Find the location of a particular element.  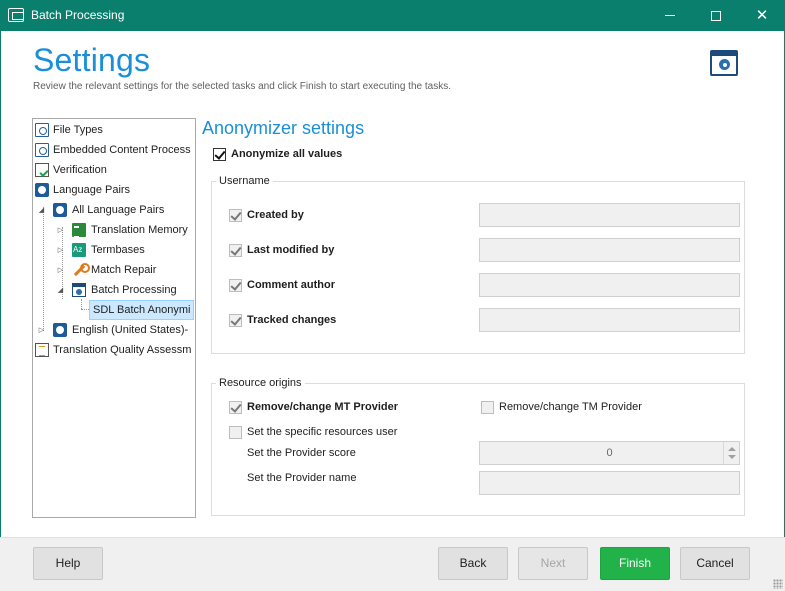

tree-item-label: Embedded Content Process is located at coordinates (122, 150).